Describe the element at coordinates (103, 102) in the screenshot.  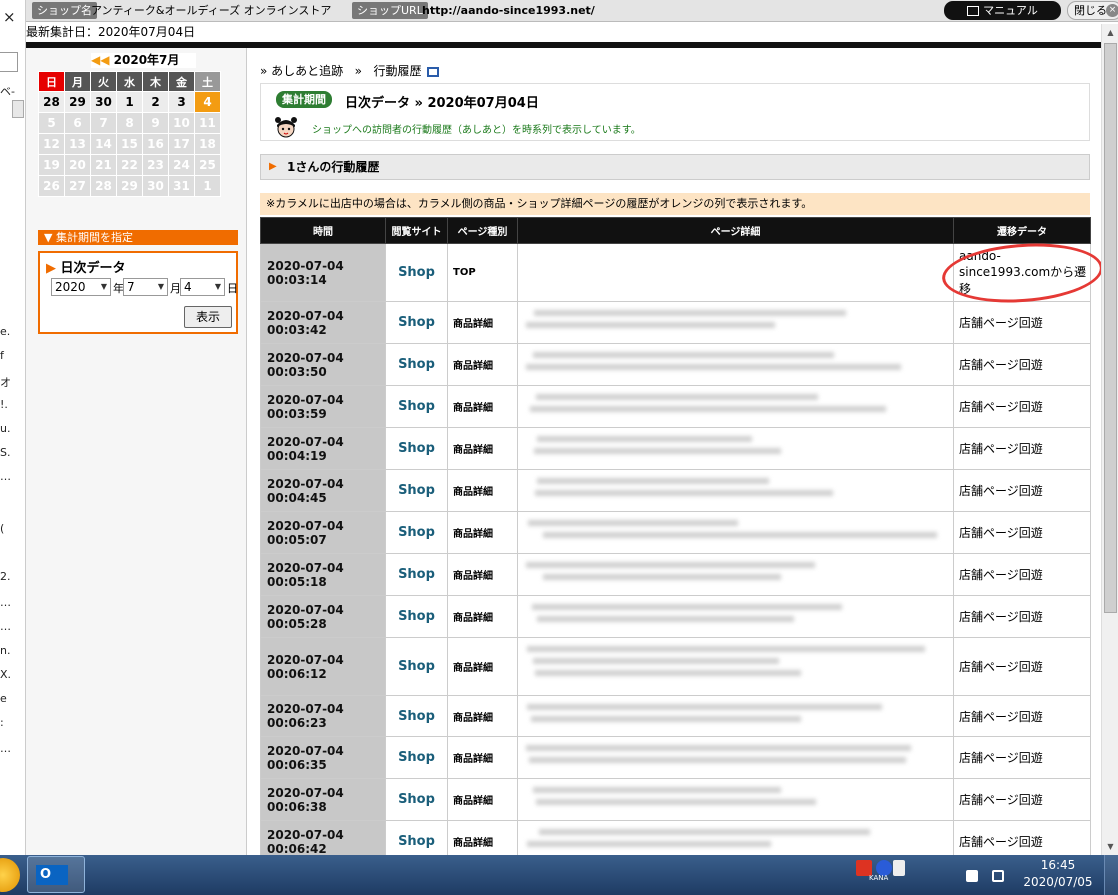
I see `calendar-day: 30` at that location.